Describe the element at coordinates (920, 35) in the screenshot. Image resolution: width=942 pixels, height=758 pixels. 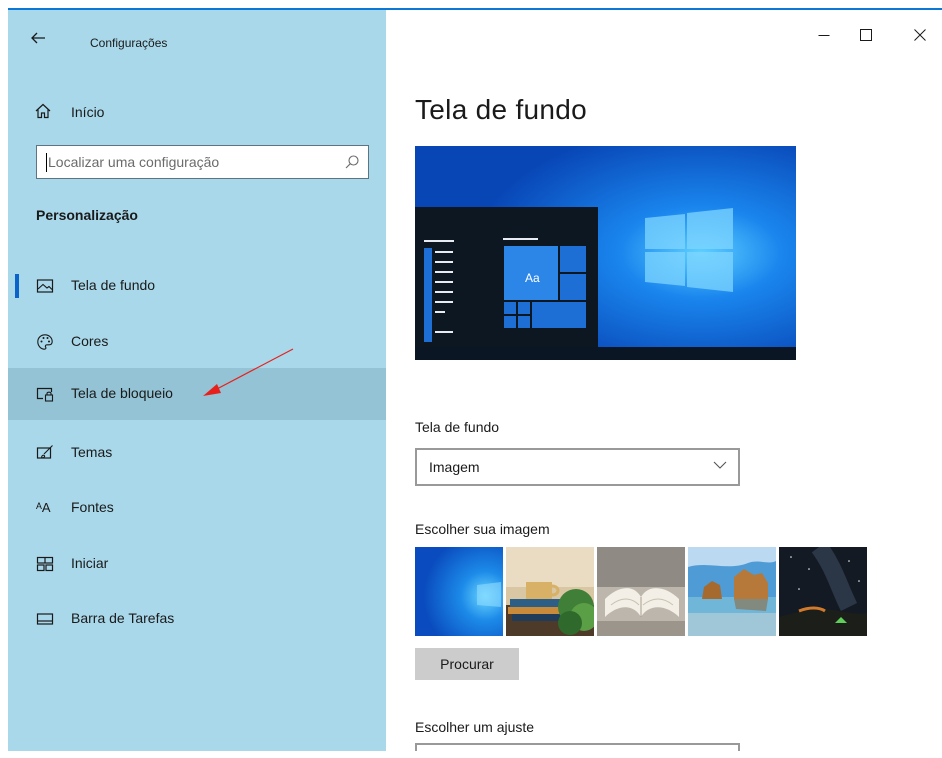
I see `close-icon` at that location.